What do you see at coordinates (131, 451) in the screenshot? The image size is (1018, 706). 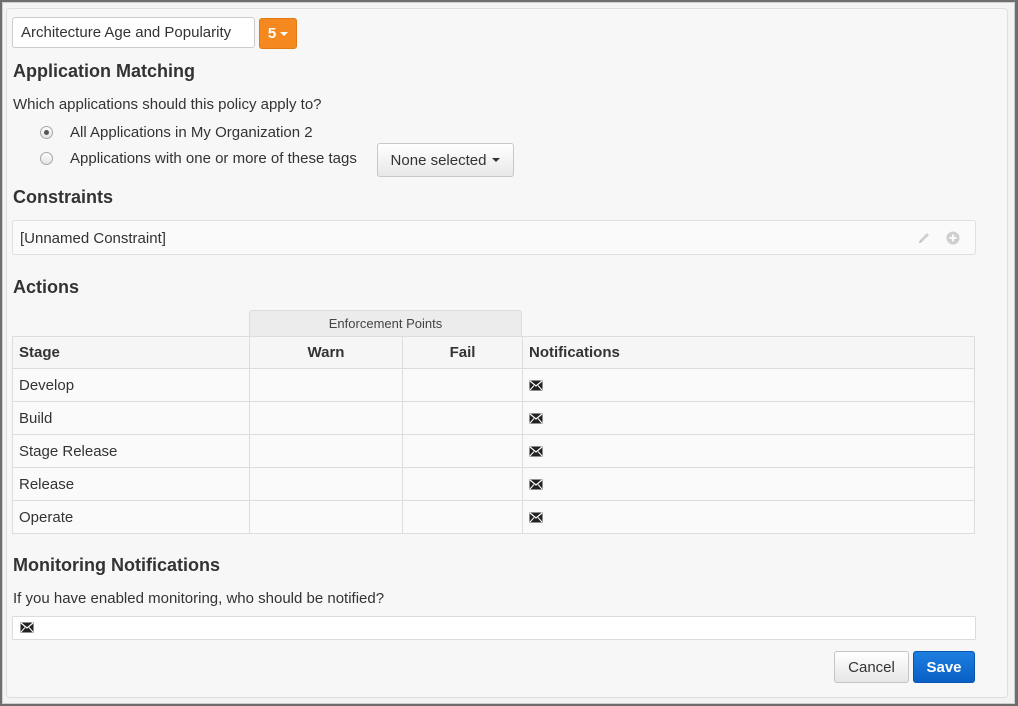 I see `stage-cell: Stage Release` at bounding box center [131, 451].